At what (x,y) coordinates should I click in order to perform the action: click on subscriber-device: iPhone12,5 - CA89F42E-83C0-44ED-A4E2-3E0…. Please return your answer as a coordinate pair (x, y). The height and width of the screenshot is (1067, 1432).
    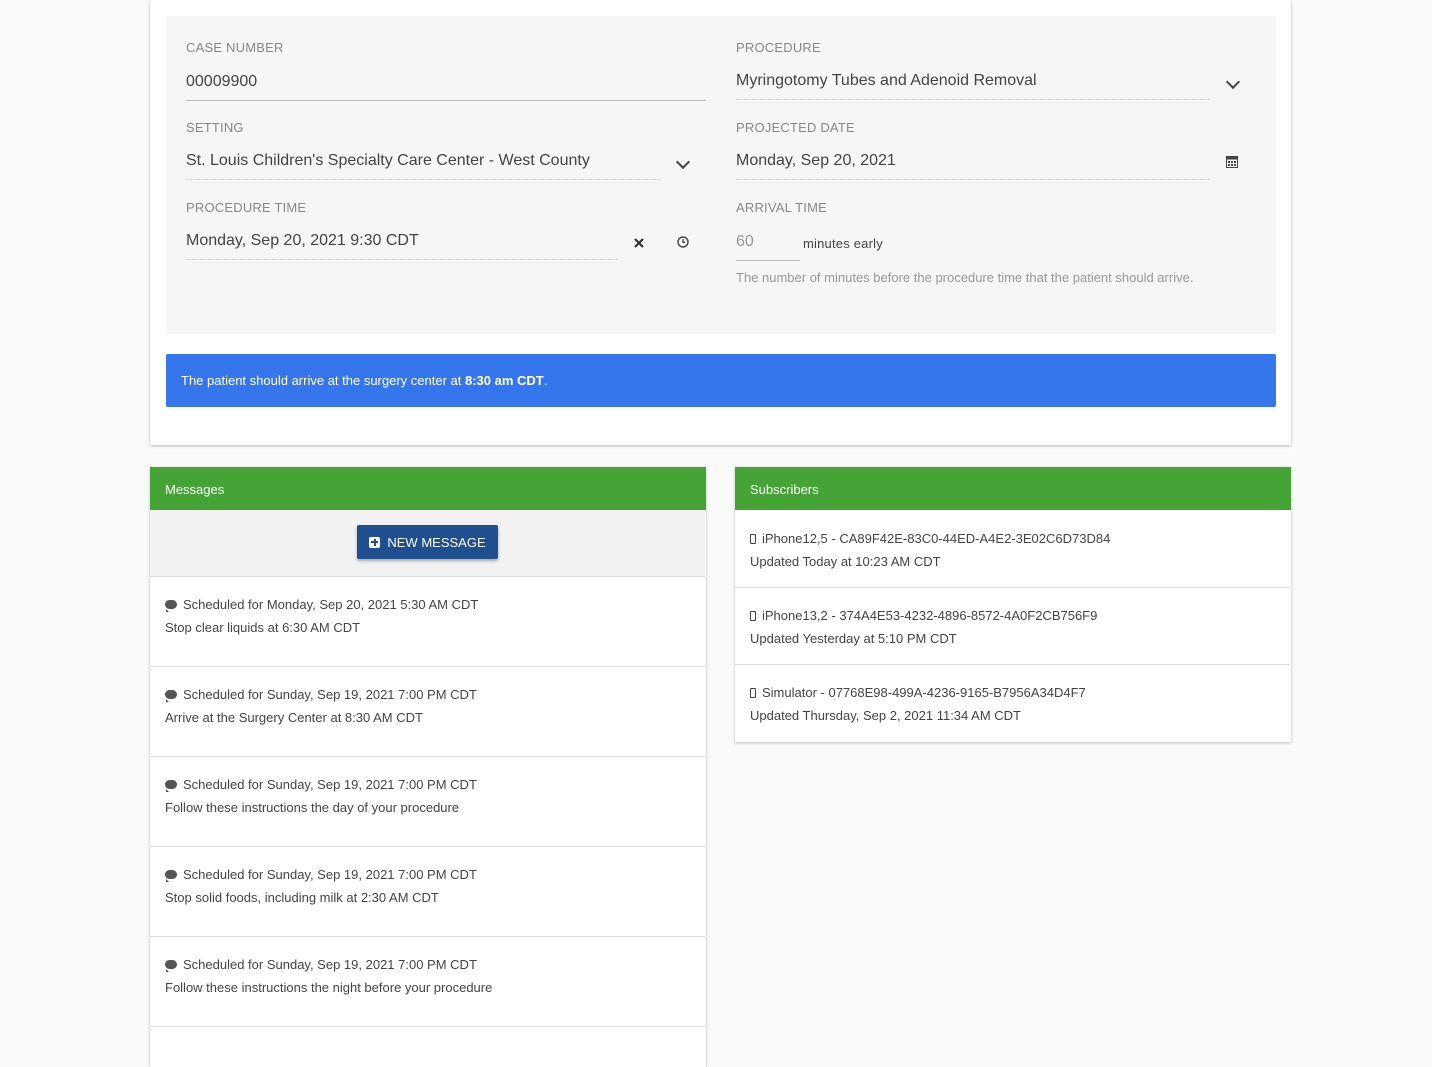
    Looking at the image, I should click on (936, 538).